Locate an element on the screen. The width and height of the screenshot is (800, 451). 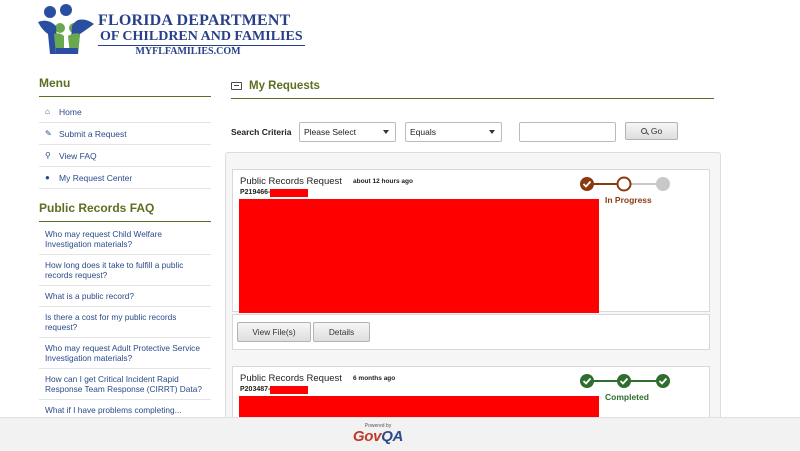
govqa-brand-gov: Gov is located at coordinates (367, 436).